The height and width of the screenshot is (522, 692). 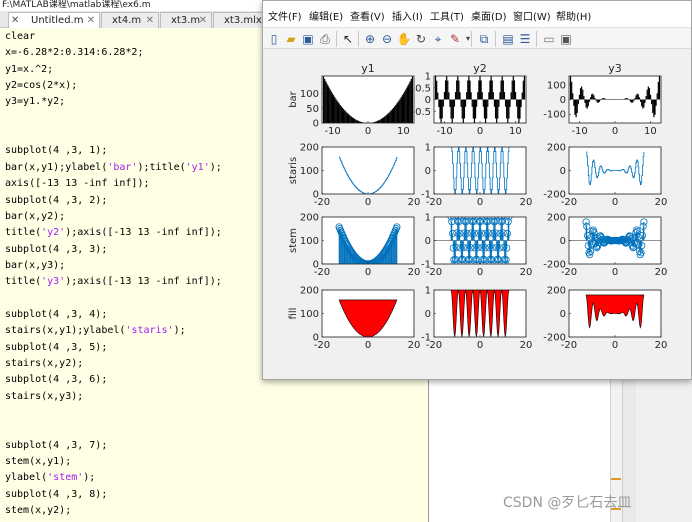 What do you see at coordinates (554, 338) in the screenshot?
I see `y-tick-label: -200` at bounding box center [554, 338].